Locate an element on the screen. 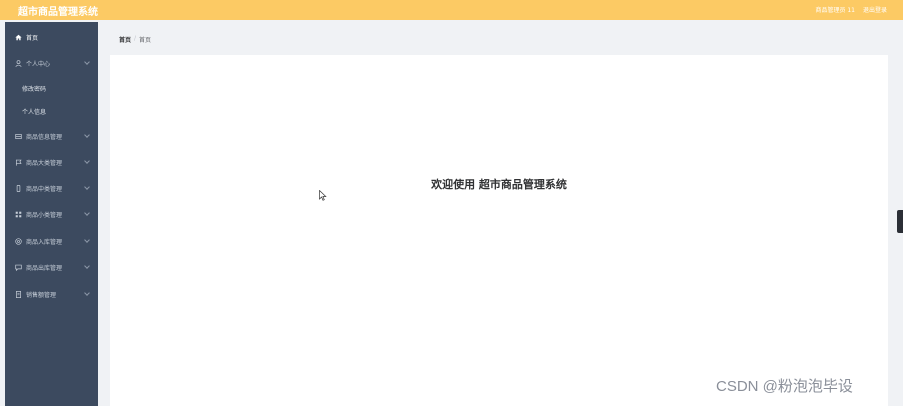 The height and width of the screenshot is (406, 903). breadcrumb-current: 首页 is located at coordinates (145, 40).